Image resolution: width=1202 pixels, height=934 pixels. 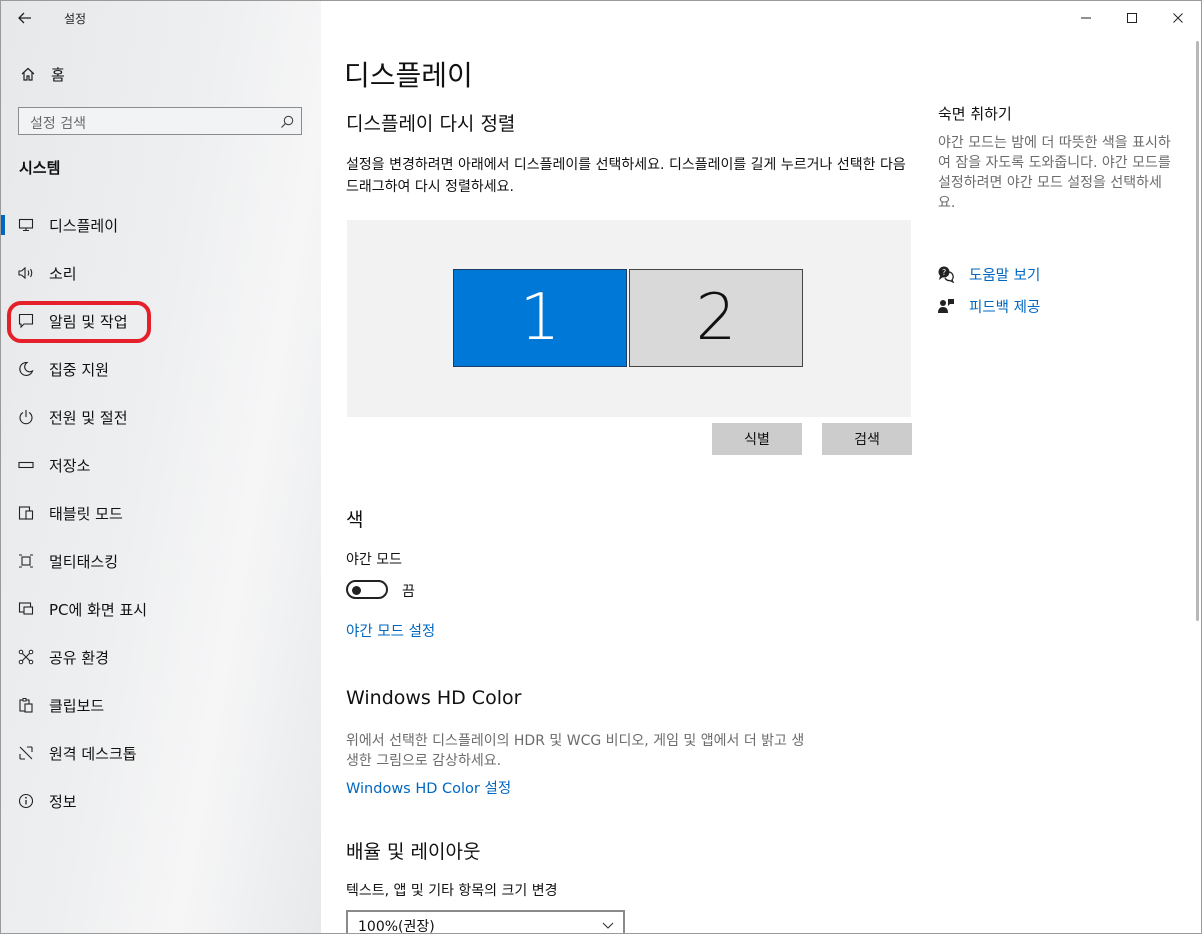 I want to click on close-button, so click(x=1178, y=18).